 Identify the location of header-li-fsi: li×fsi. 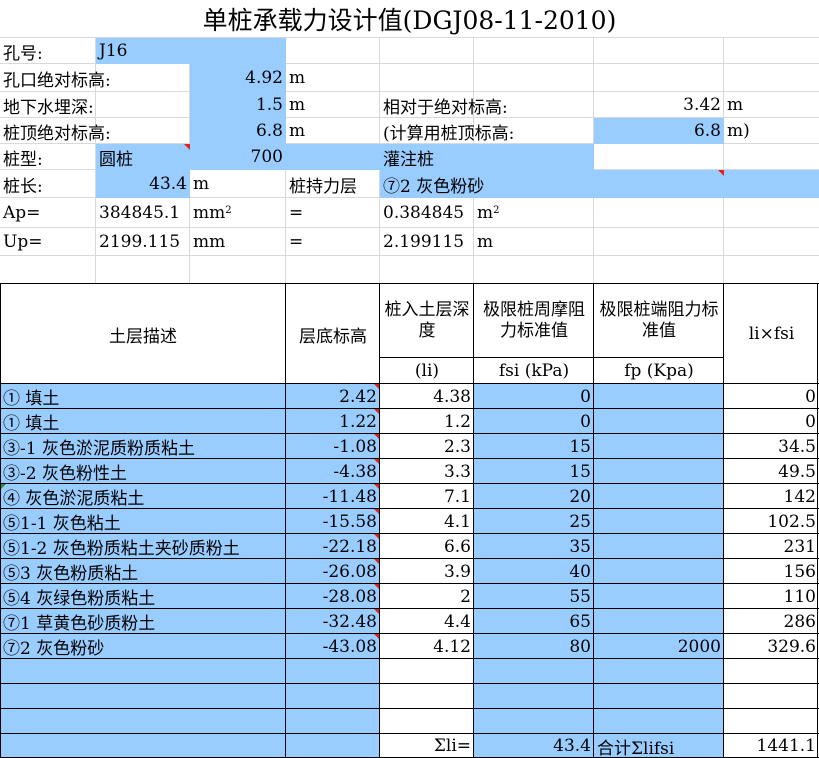
(771, 334).